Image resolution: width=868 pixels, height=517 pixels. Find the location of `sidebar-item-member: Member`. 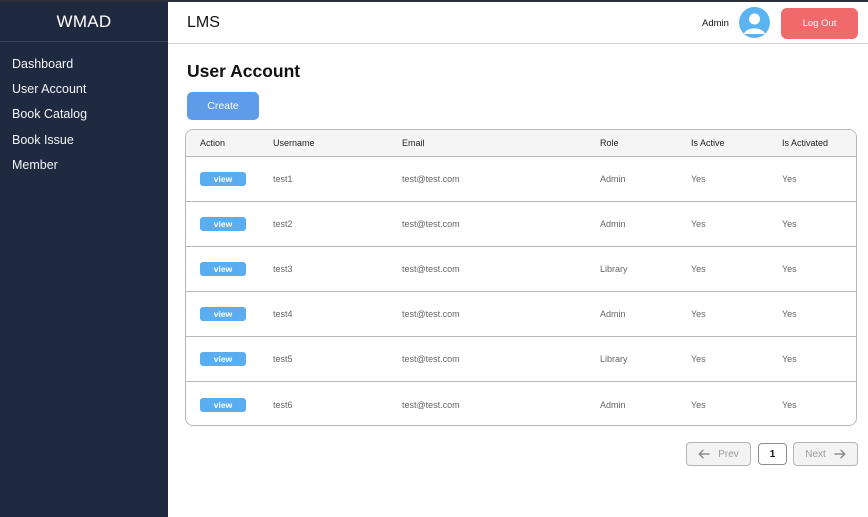

sidebar-item-member: Member is located at coordinates (84, 164).